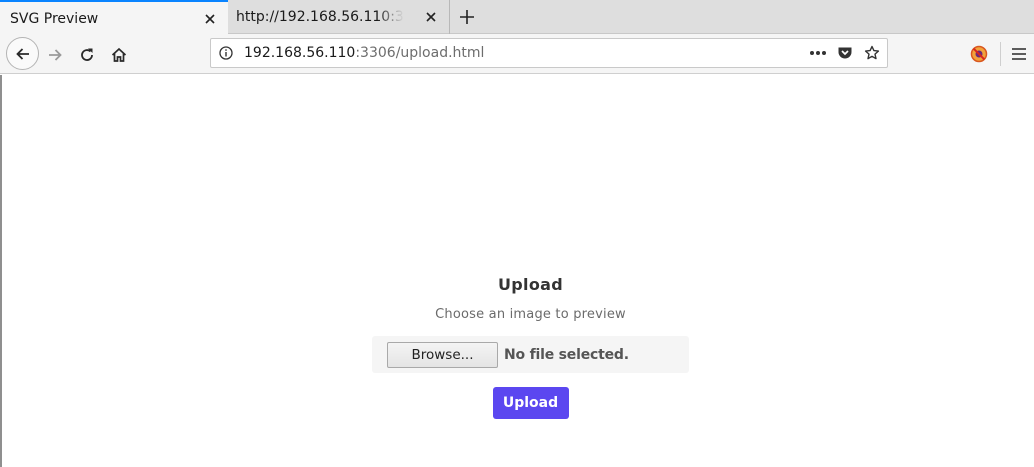  Describe the element at coordinates (979, 54) in the screenshot. I see `blocked-addon-icon` at that location.